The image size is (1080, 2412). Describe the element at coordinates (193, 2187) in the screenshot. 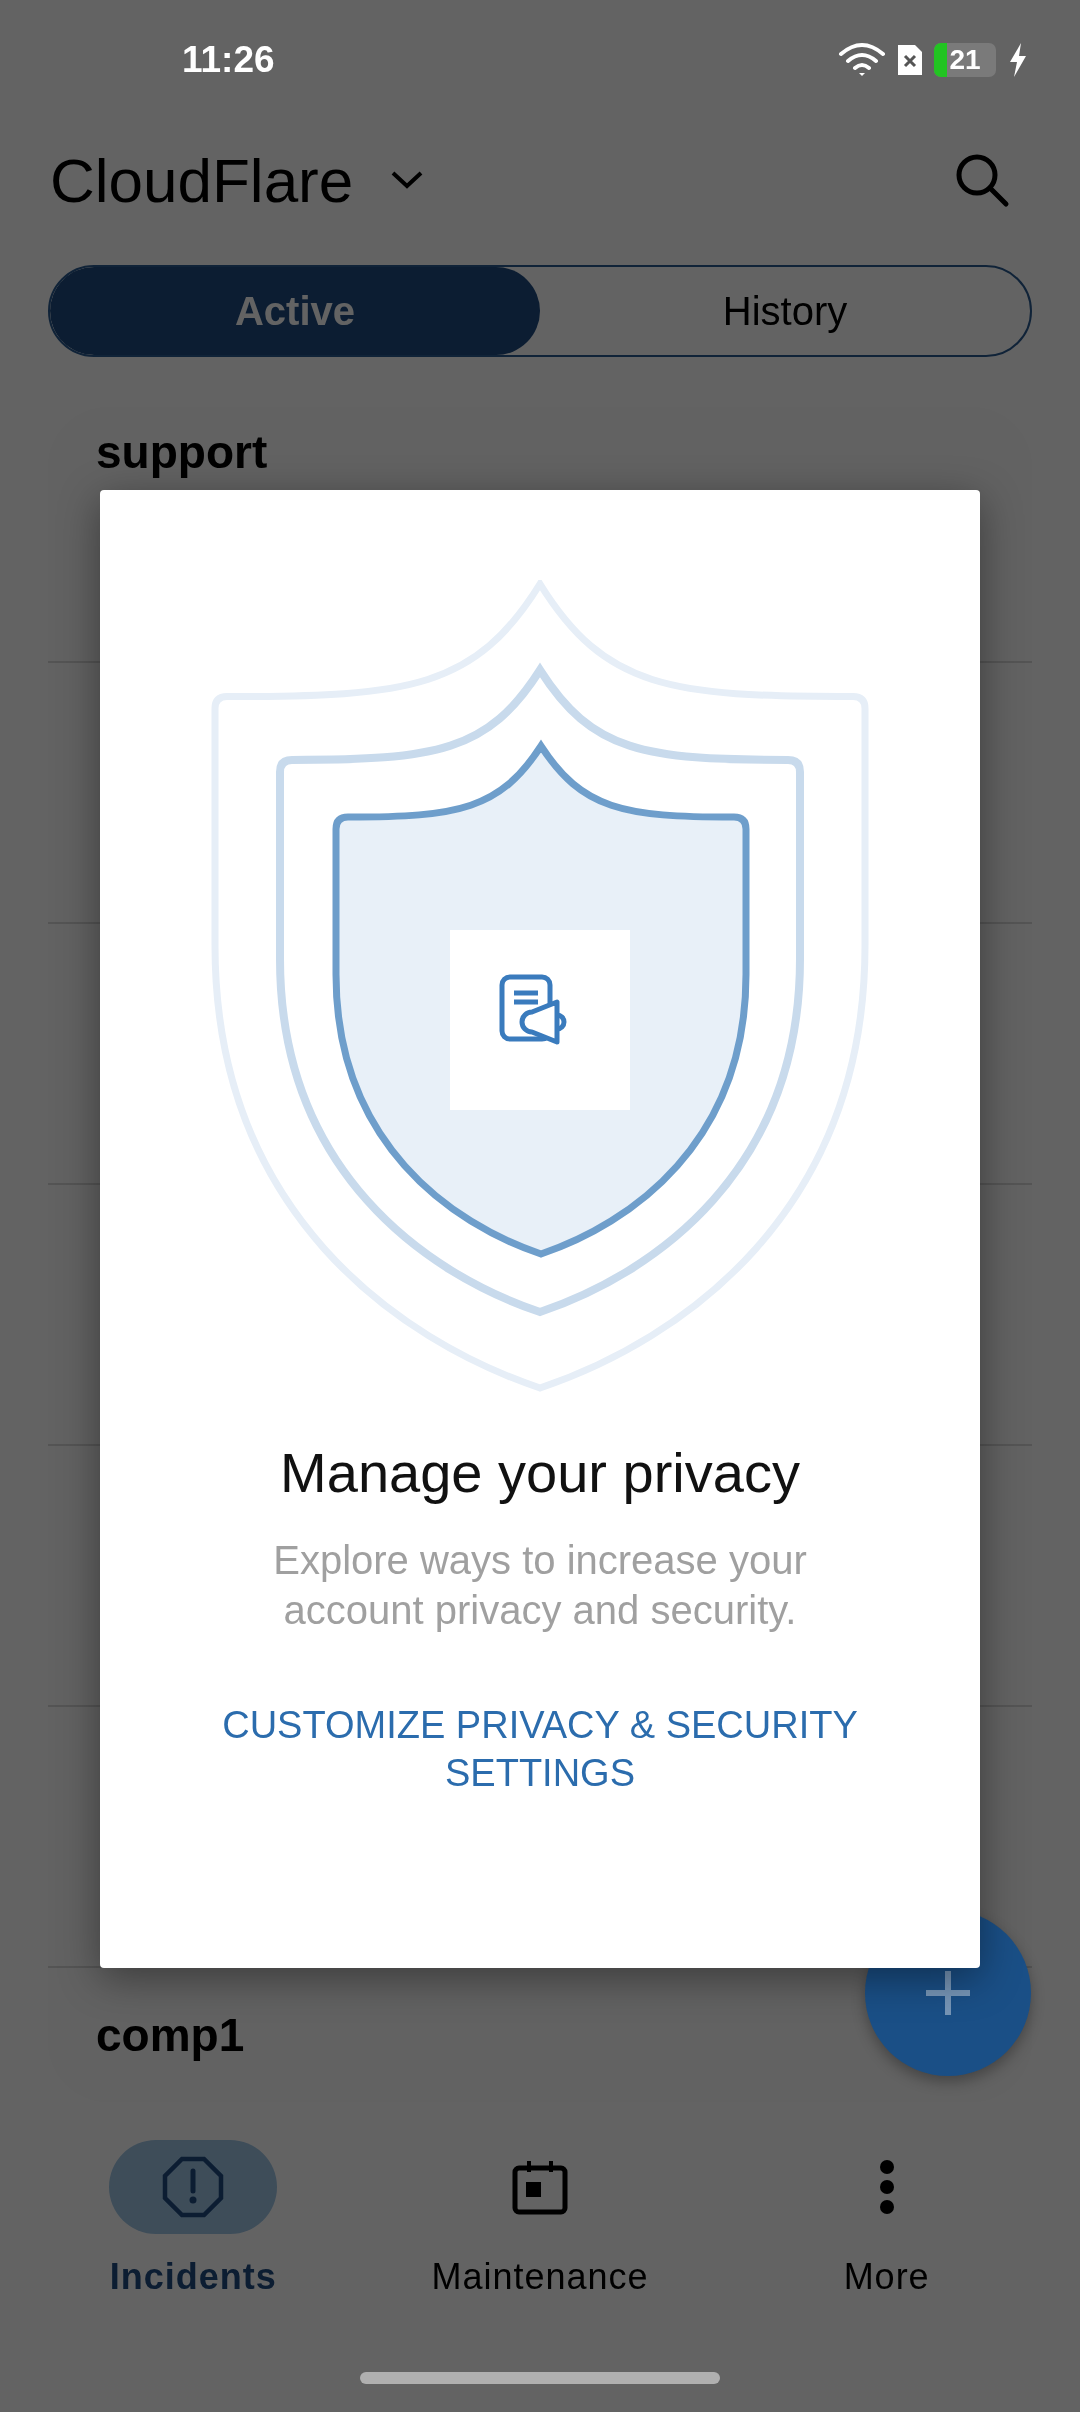

I see `alert-octagon-icon` at that location.